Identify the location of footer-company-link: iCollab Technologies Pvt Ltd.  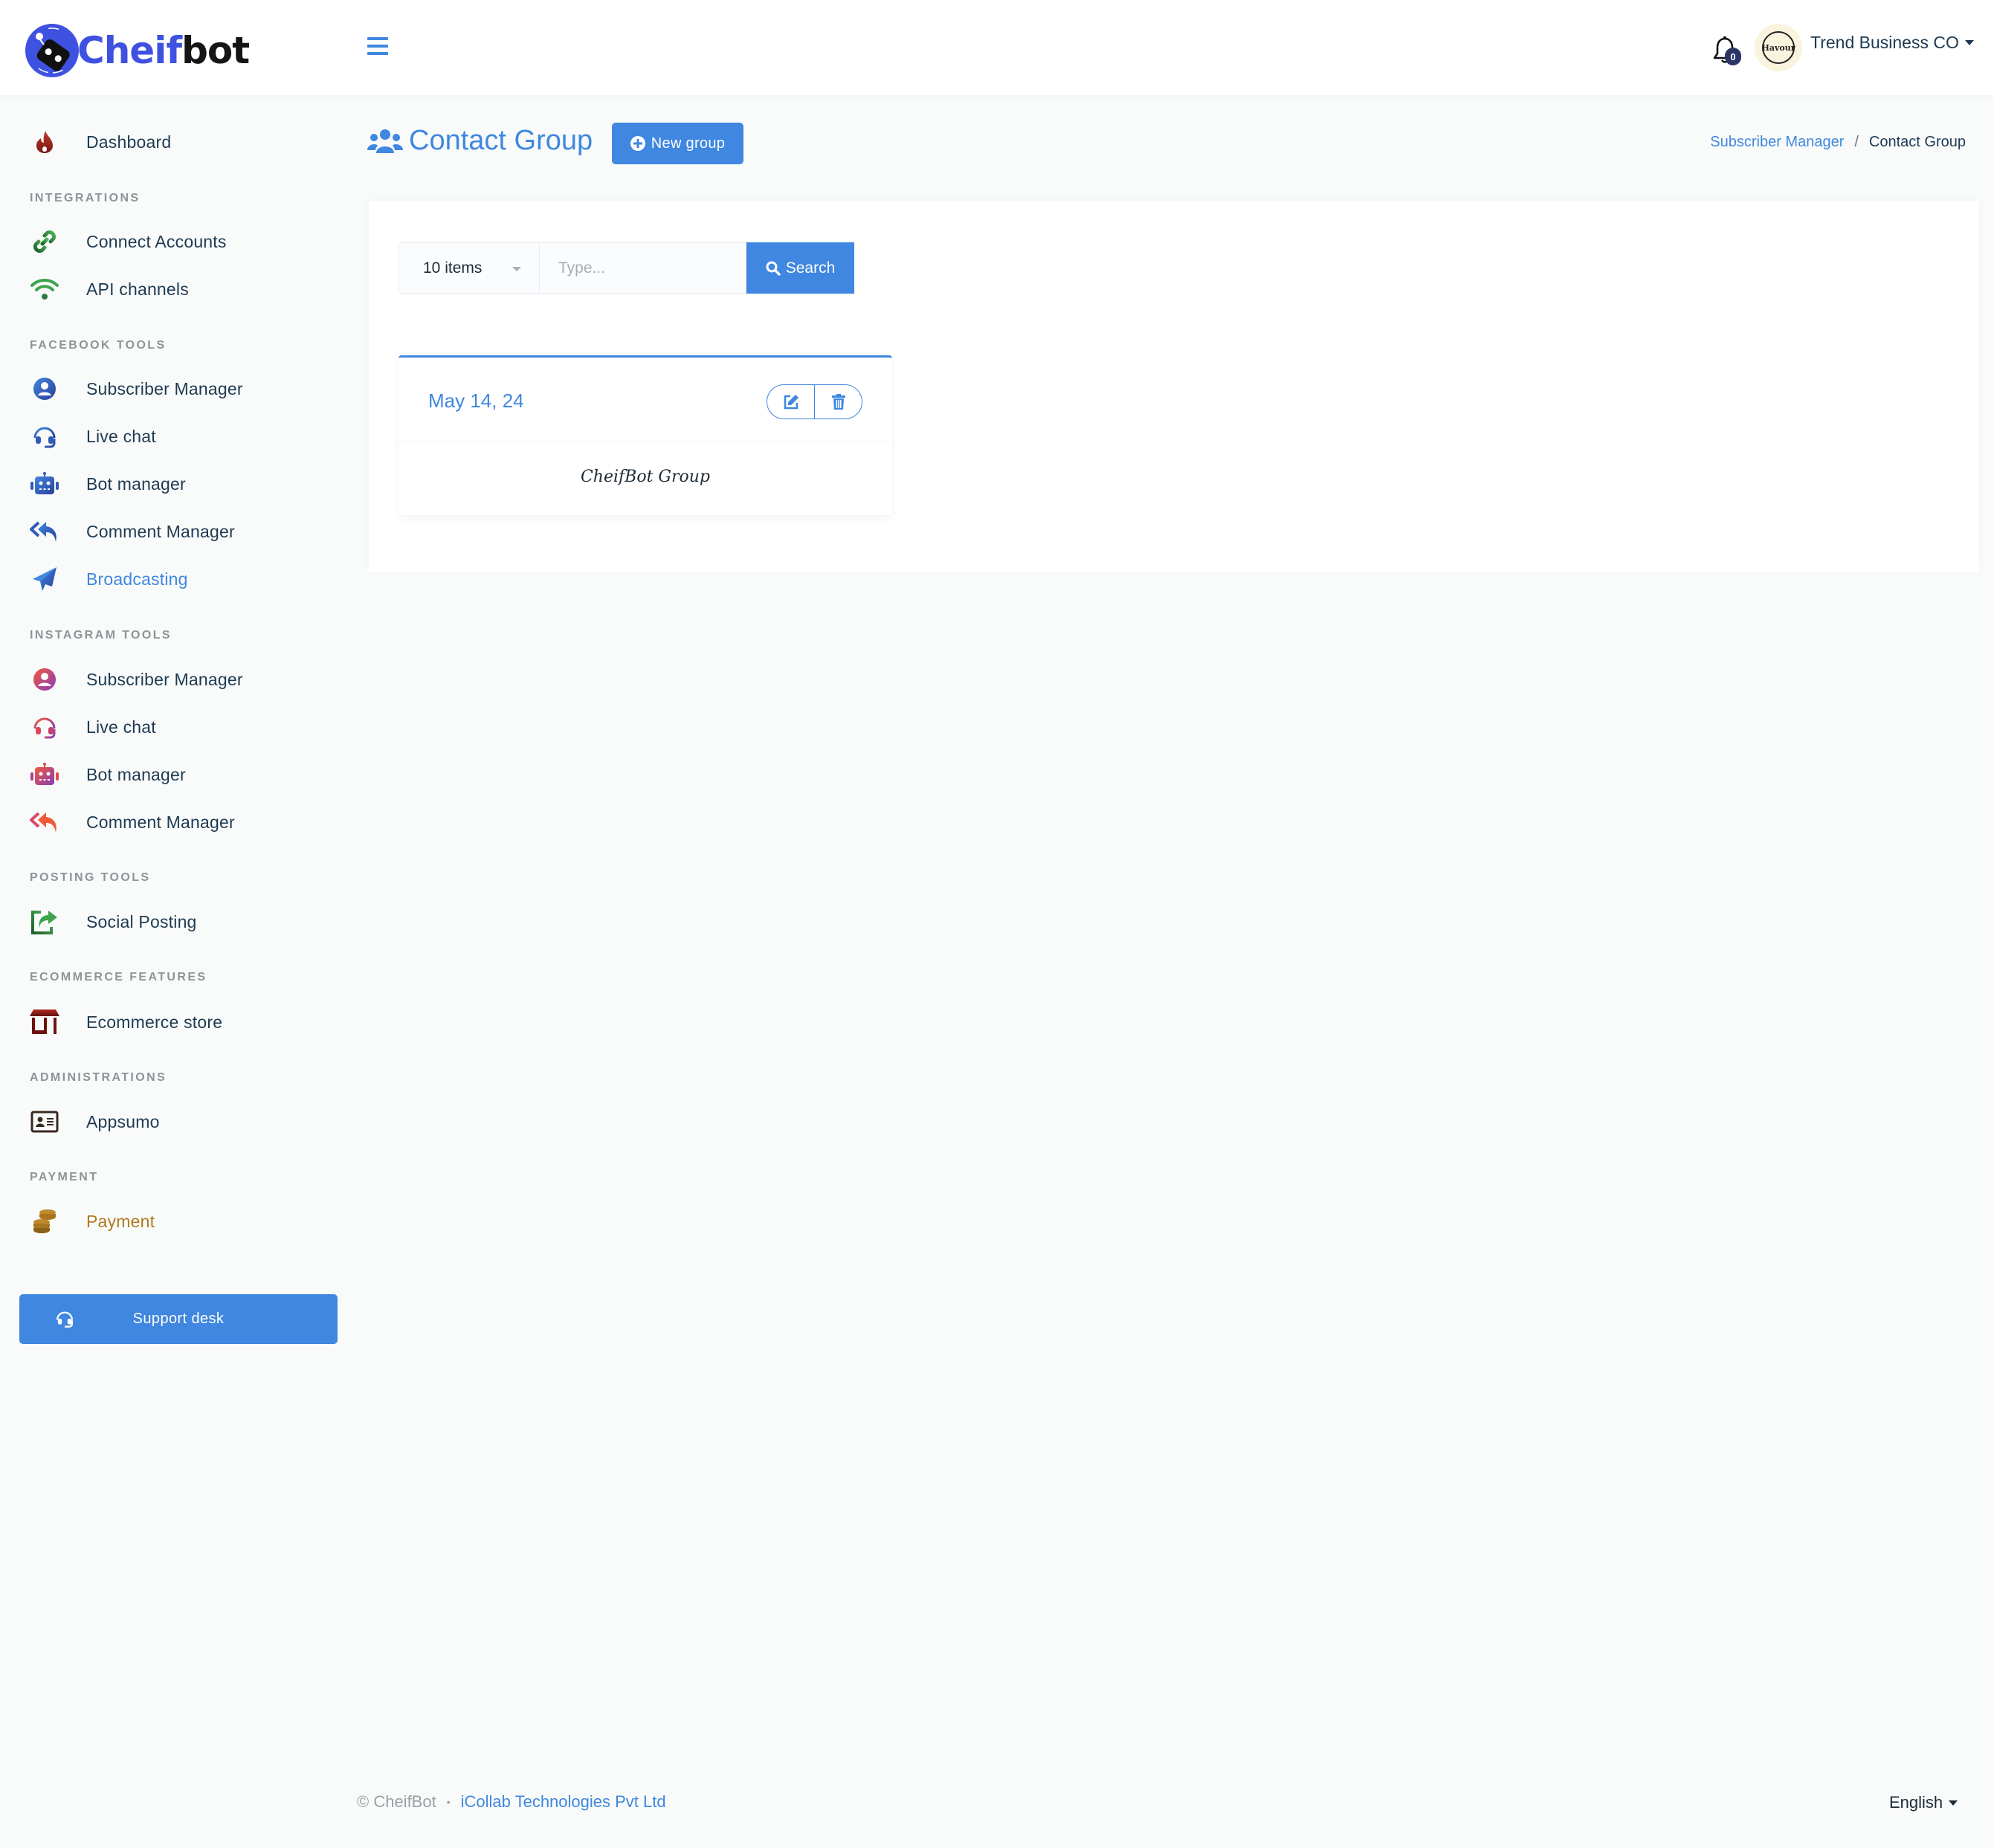
(563, 1802).